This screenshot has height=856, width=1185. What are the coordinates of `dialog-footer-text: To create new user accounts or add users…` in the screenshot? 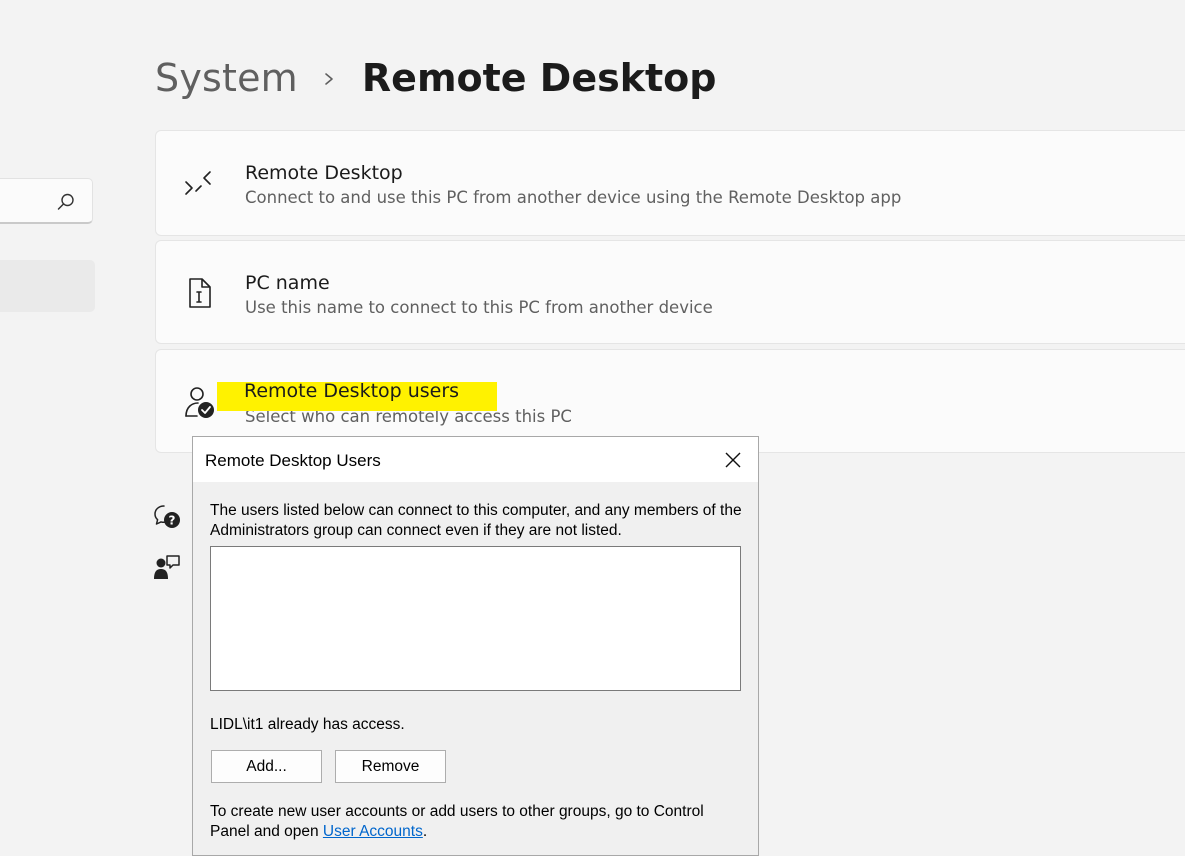 It's located at (477, 822).